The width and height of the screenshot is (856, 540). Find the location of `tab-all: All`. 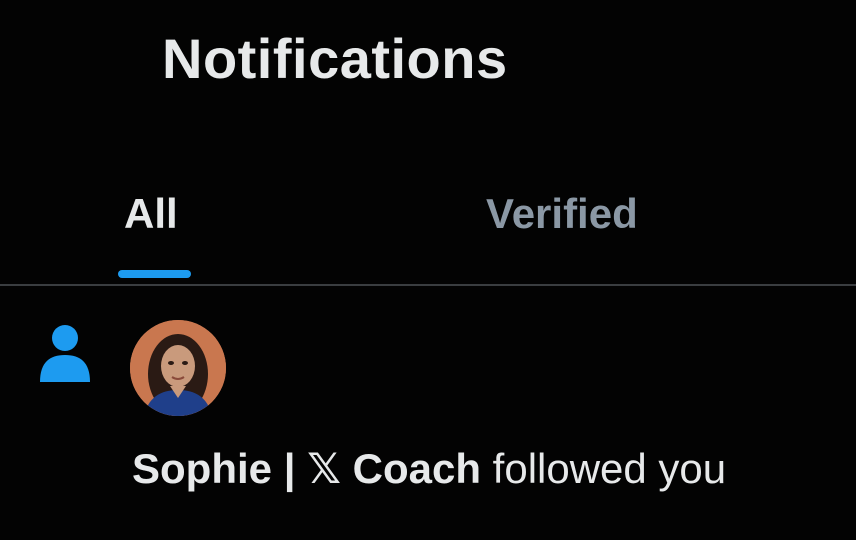

tab-all: All is located at coordinates (151, 214).